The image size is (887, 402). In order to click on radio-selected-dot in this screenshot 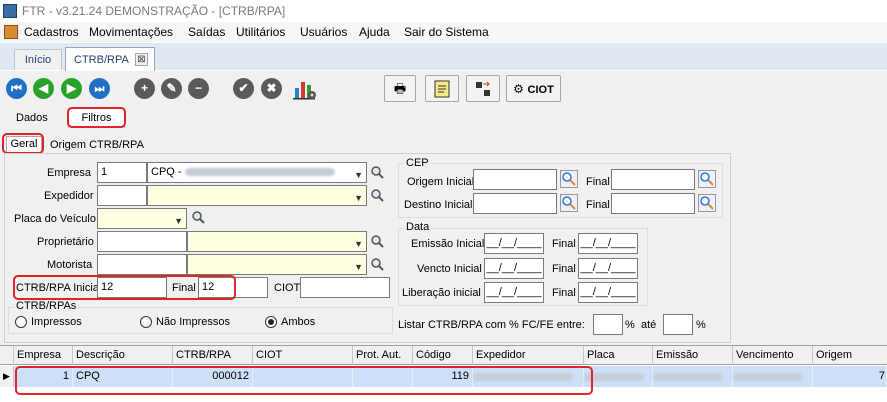, I will do `click(271, 322)`.